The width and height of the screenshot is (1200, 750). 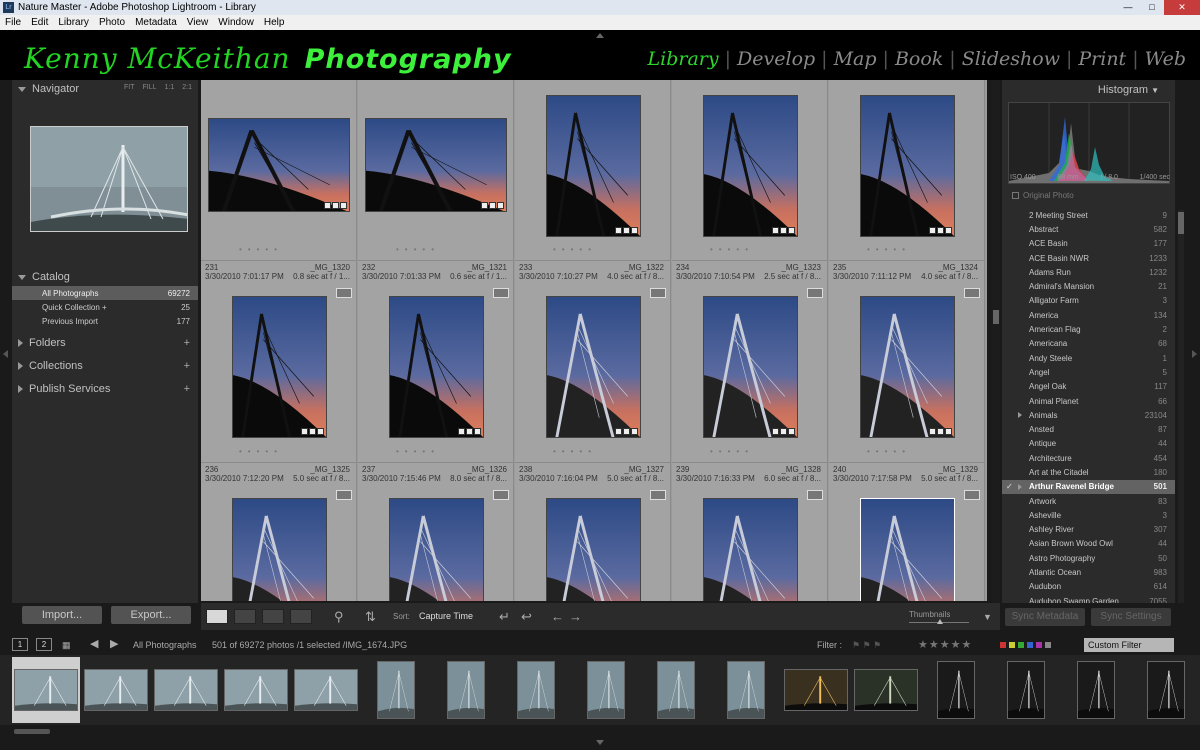 I want to click on sort-direction-icon: ⇅, so click(x=370, y=617).